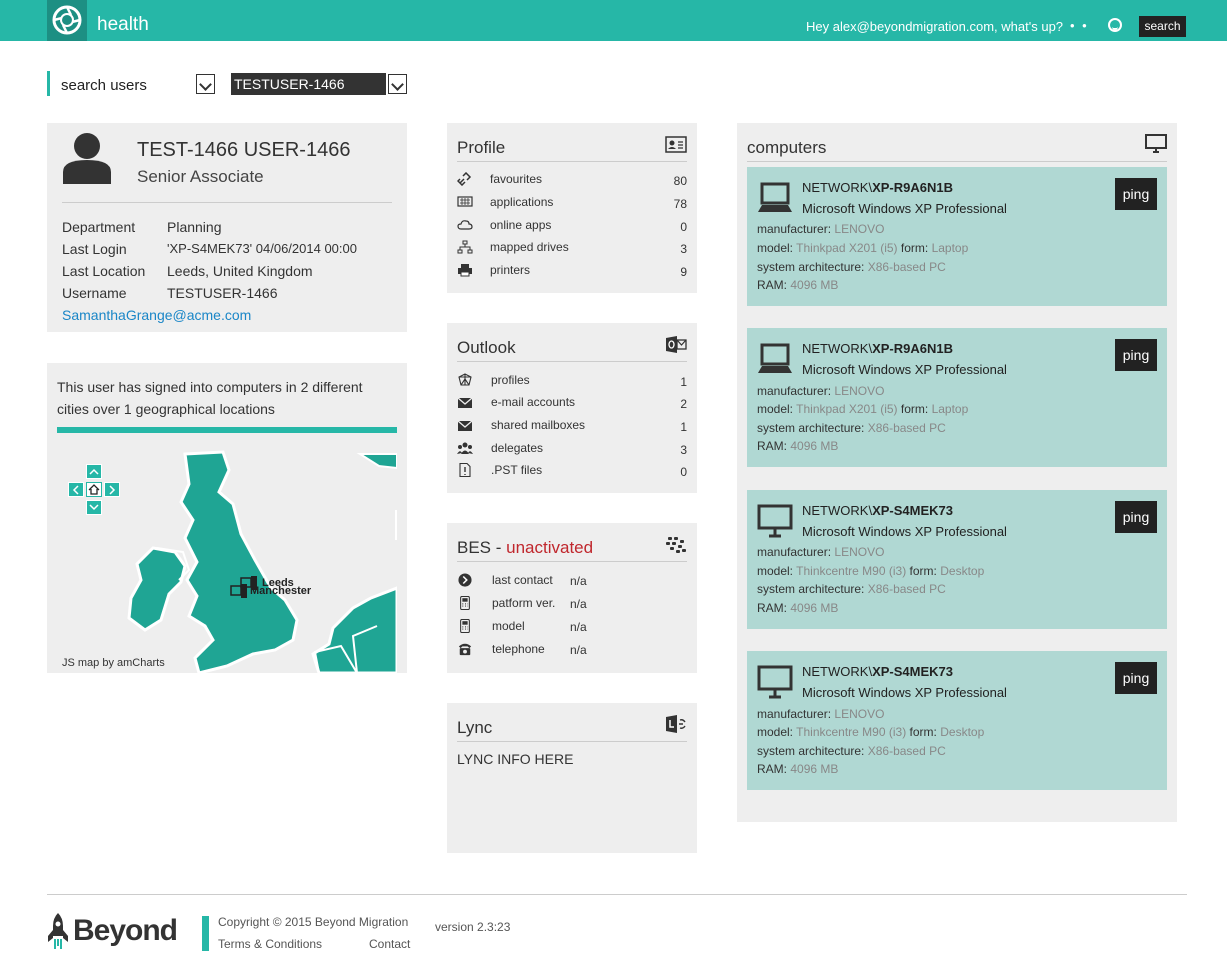  What do you see at coordinates (676, 144) in the screenshot?
I see `contact-card-icon` at bounding box center [676, 144].